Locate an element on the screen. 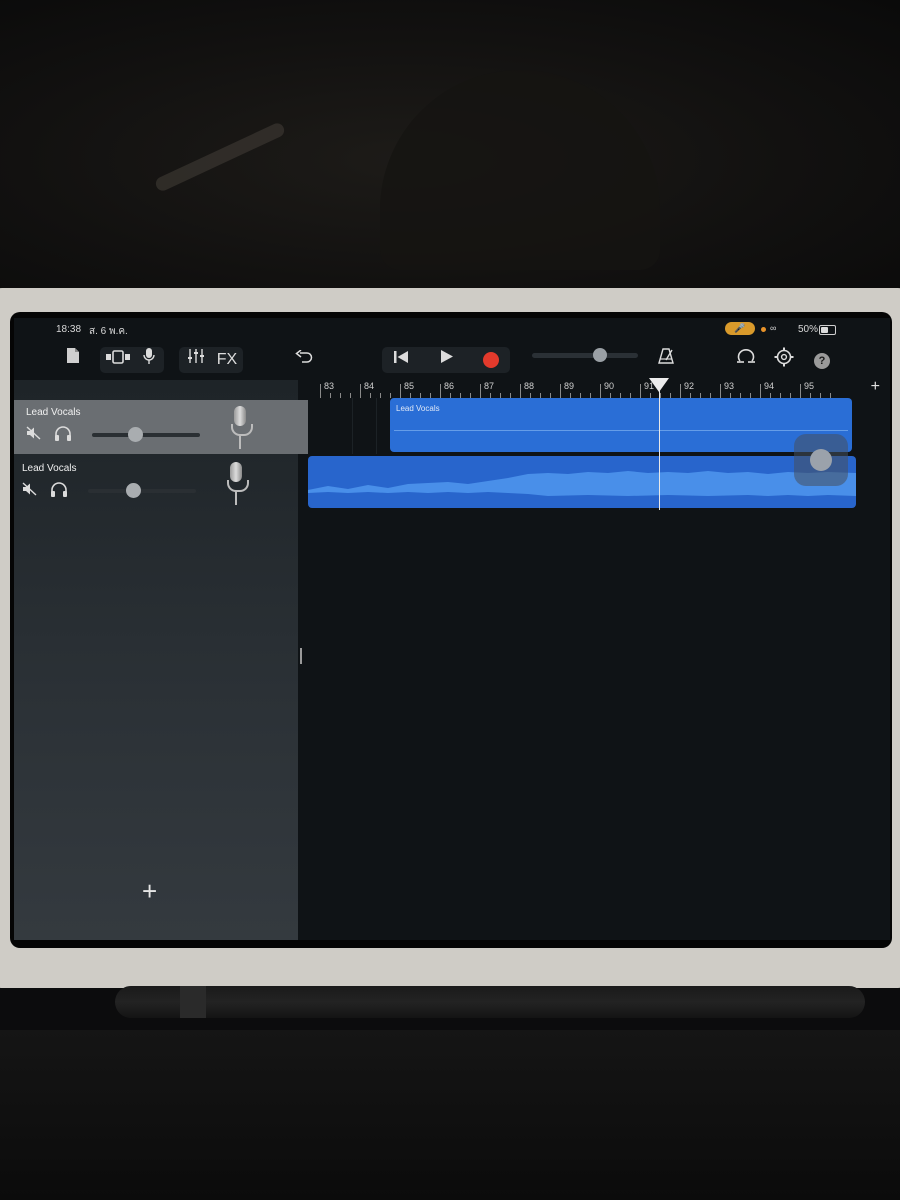 The image size is (900, 1200). mic-stand is located at coordinates (236, 498).